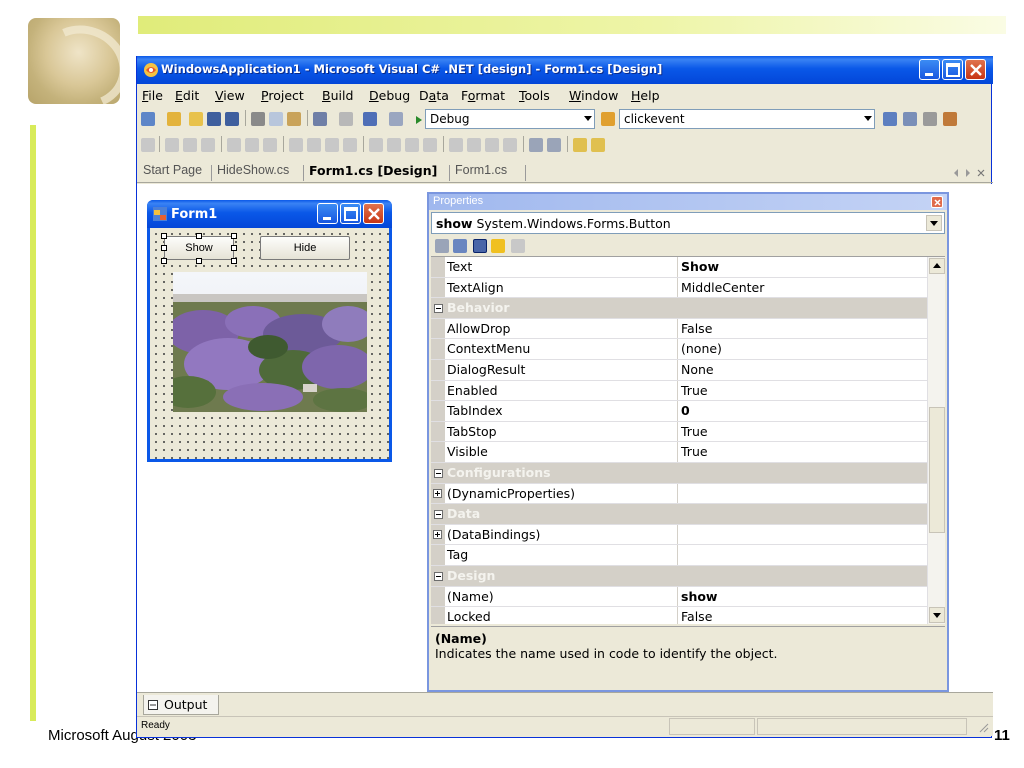  What do you see at coordinates (679, 432) in the screenshot?
I see `property-row: TabStop True` at bounding box center [679, 432].